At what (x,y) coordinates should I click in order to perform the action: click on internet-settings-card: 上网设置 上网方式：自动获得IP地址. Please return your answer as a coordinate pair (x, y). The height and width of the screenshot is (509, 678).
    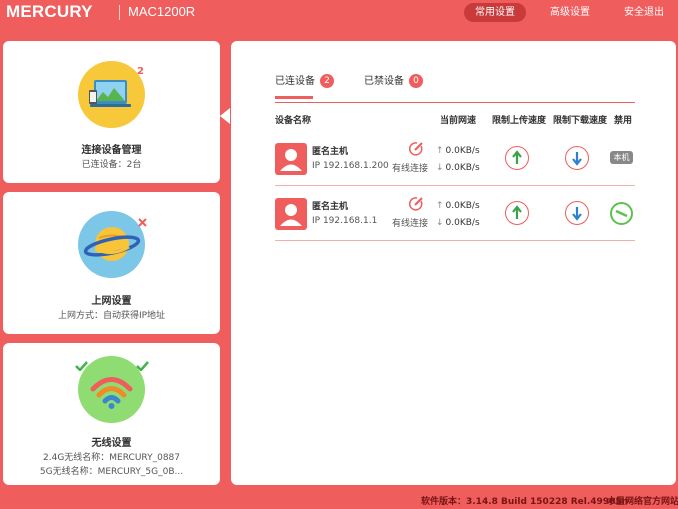
    Looking at the image, I should click on (111, 263).